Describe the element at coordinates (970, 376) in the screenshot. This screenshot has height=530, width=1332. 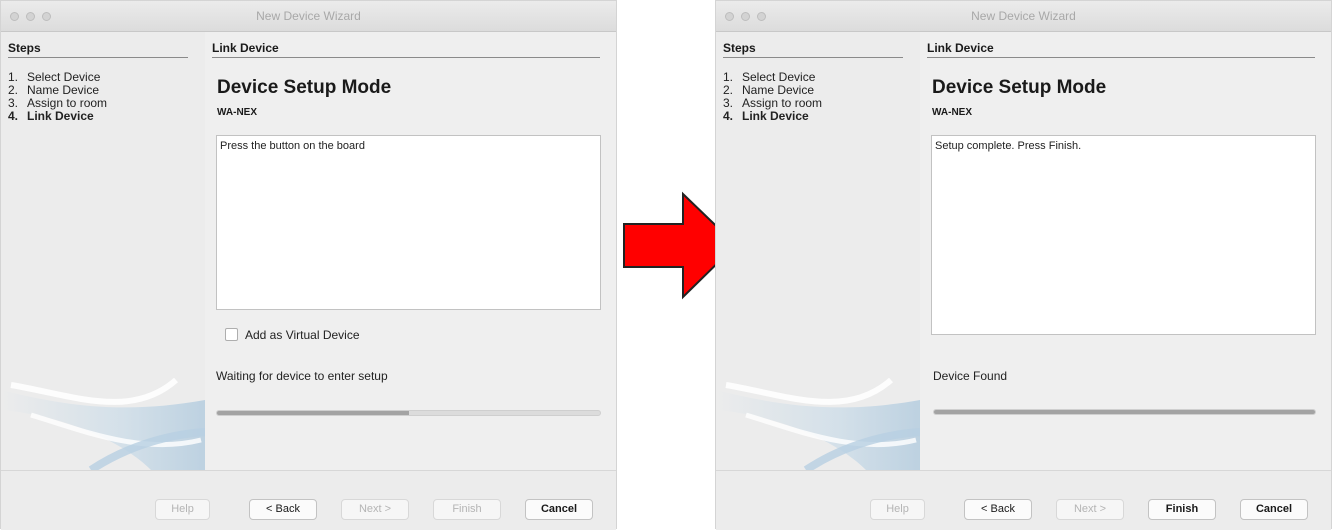
I see `status-text: Device Found` at that location.